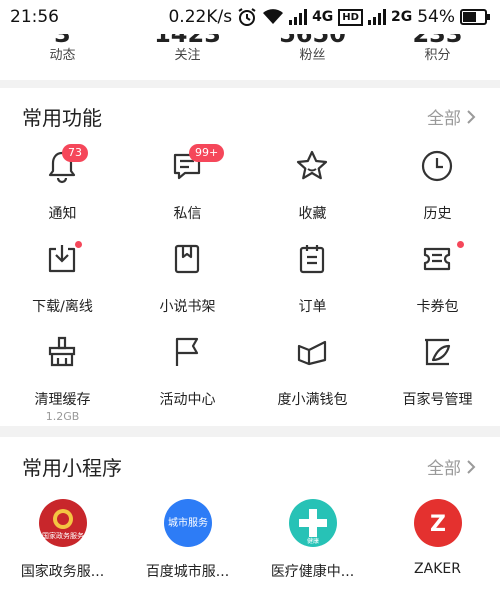  I want to click on section-title: 常用小程序, so click(72, 468).